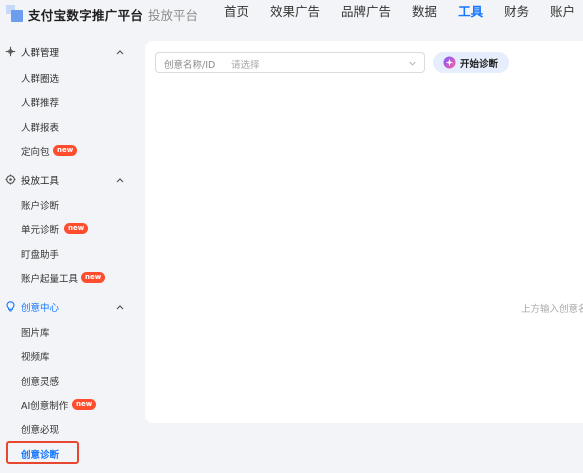 This screenshot has width=583, height=473. Describe the element at coordinates (449, 62) in the screenshot. I see `ai-spark-icon` at that location.